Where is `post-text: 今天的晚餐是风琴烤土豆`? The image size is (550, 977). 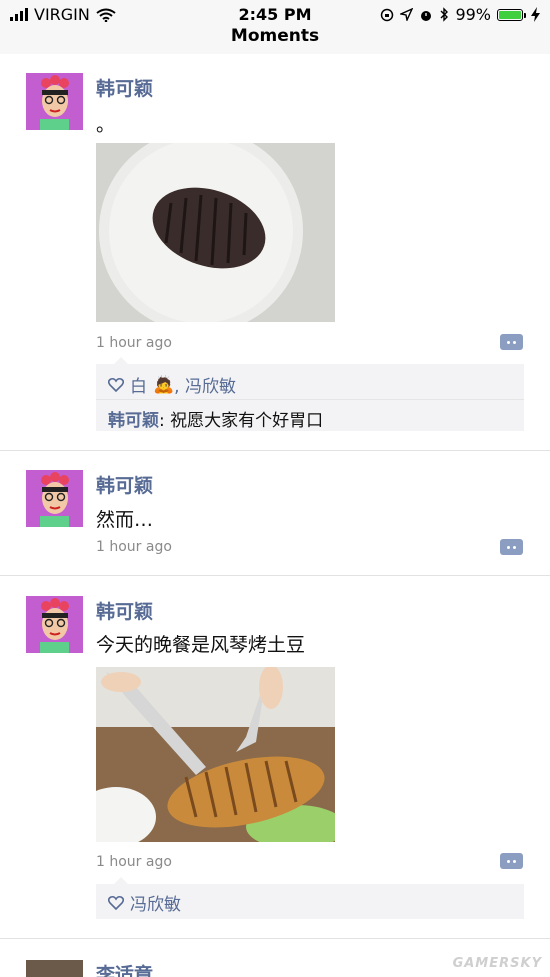
post-text: 今天的晚餐是风琴烤土豆 is located at coordinates (201, 645).